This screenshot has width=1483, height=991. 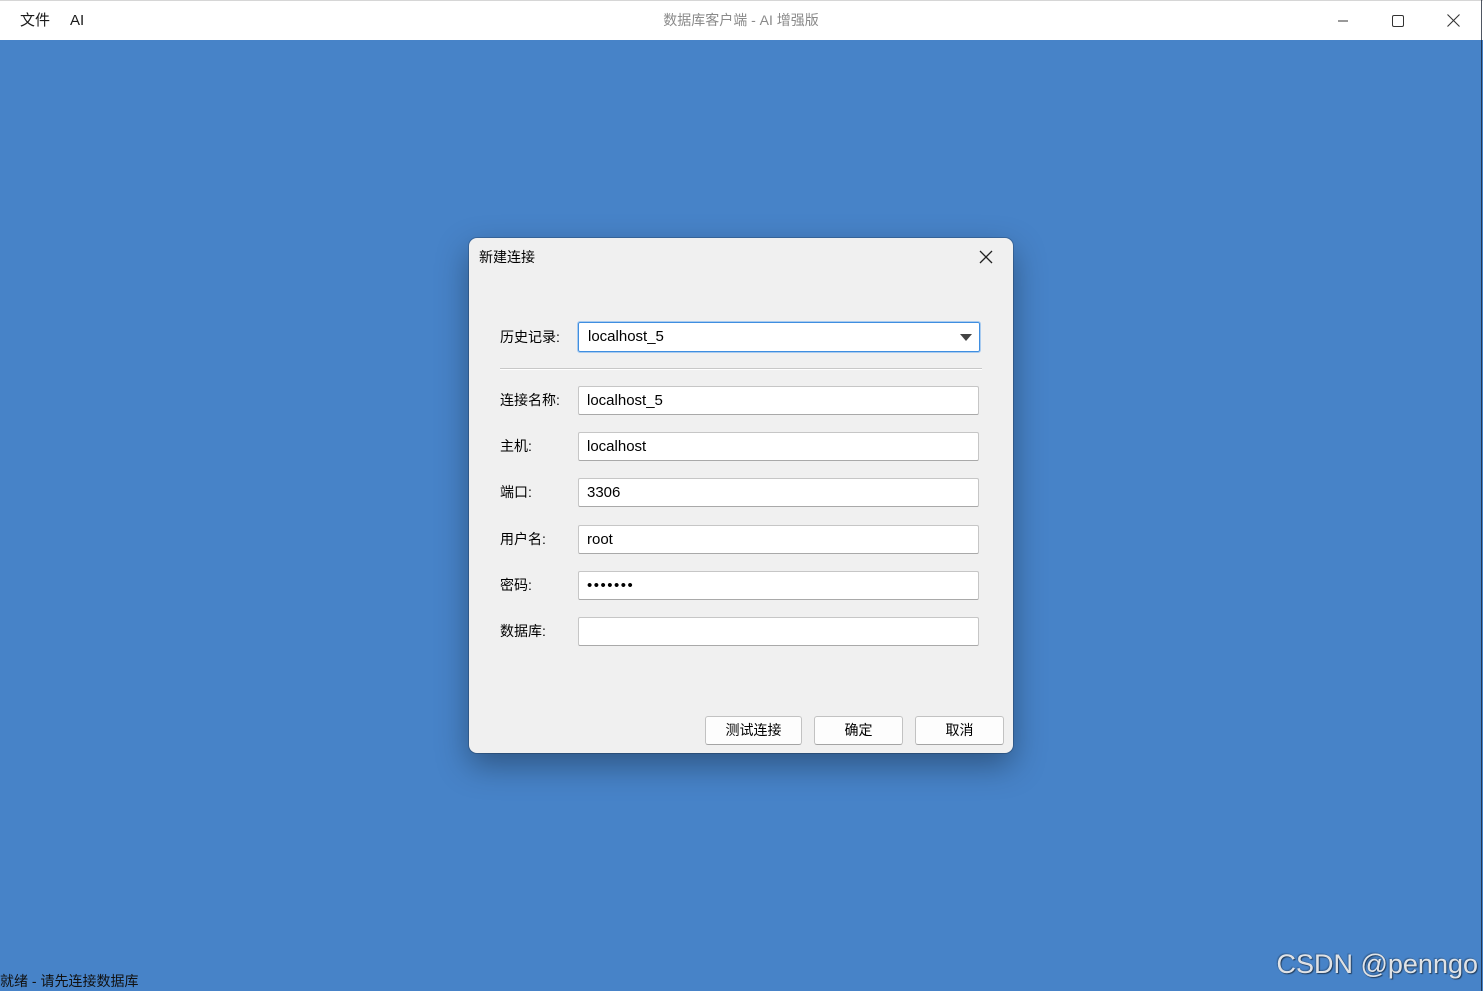 What do you see at coordinates (741, 369) in the screenshot?
I see `separator` at bounding box center [741, 369].